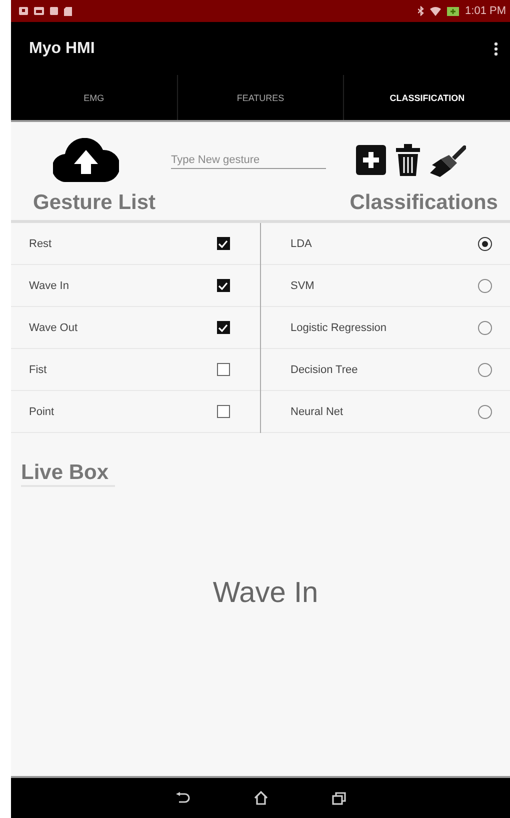 The image size is (510, 818). Describe the element at coordinates (183, 798) in the screenshot. I see `back-icon` at that location.